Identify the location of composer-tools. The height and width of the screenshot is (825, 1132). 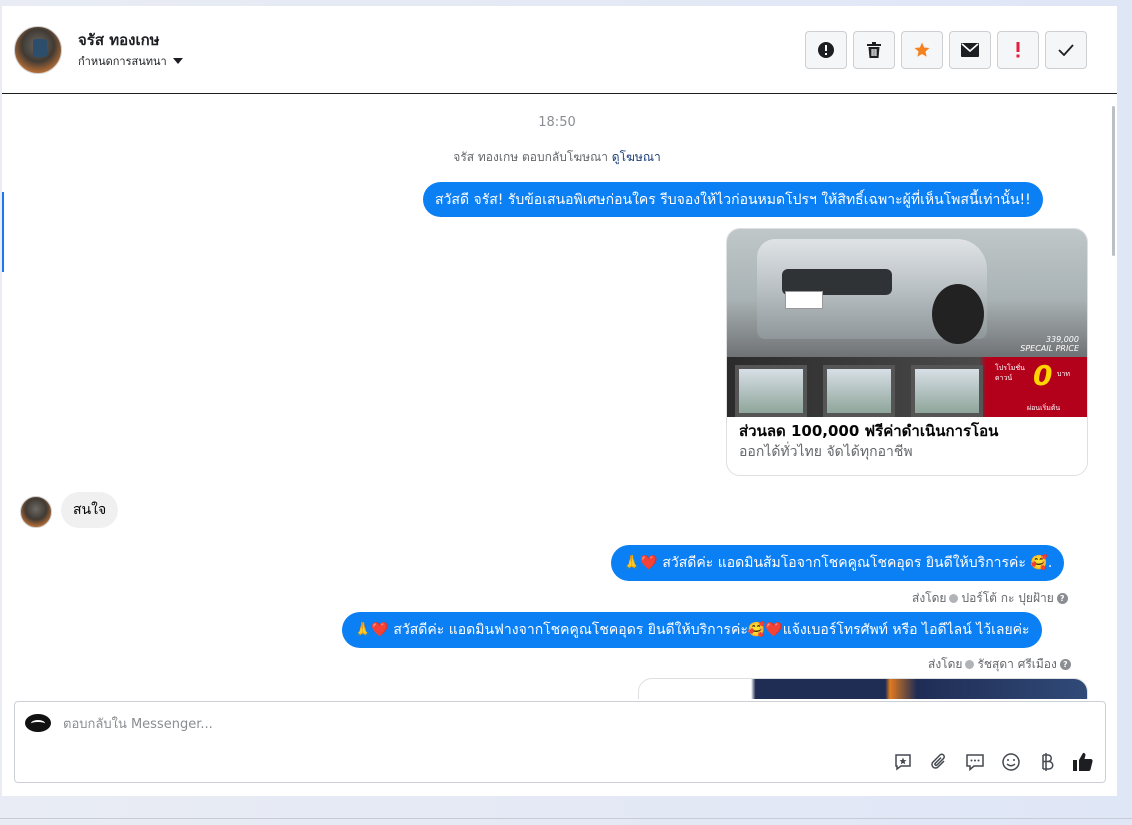
(993, 762).